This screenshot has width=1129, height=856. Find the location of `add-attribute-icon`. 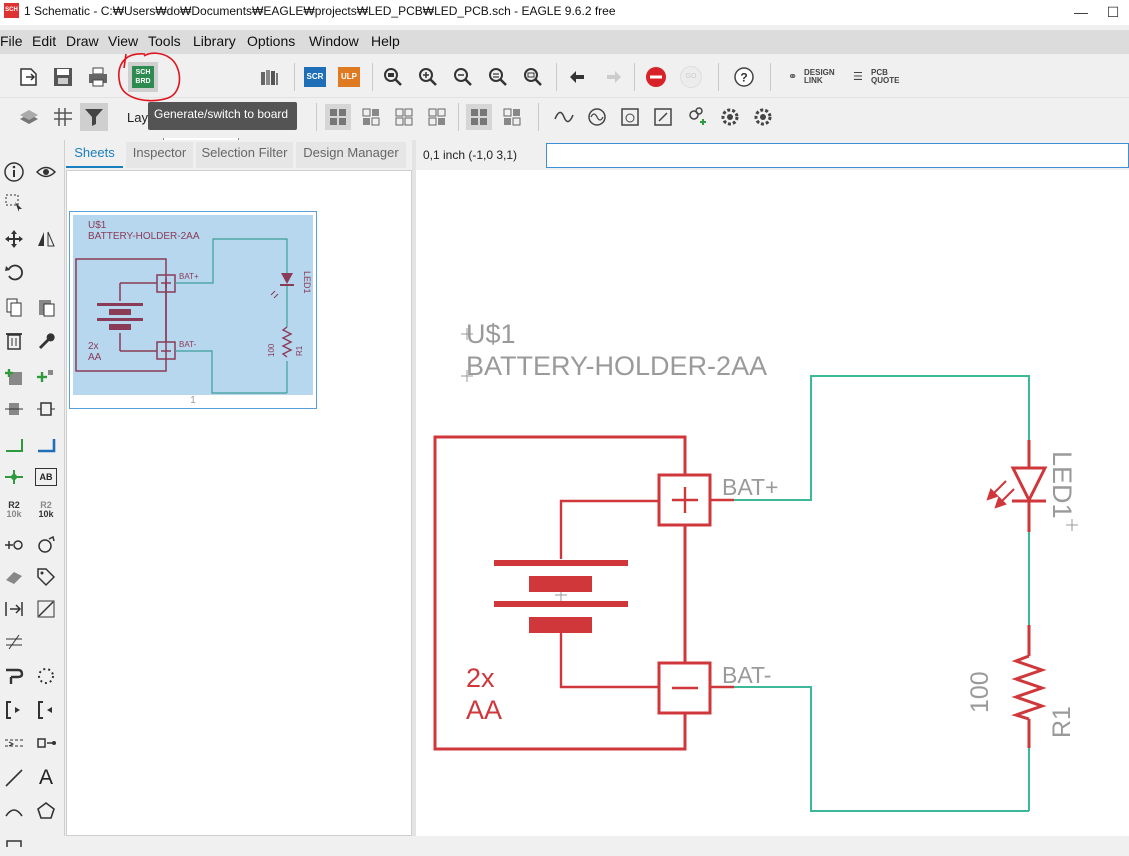

add-attribute-icon is located at coordinates (14, 545).